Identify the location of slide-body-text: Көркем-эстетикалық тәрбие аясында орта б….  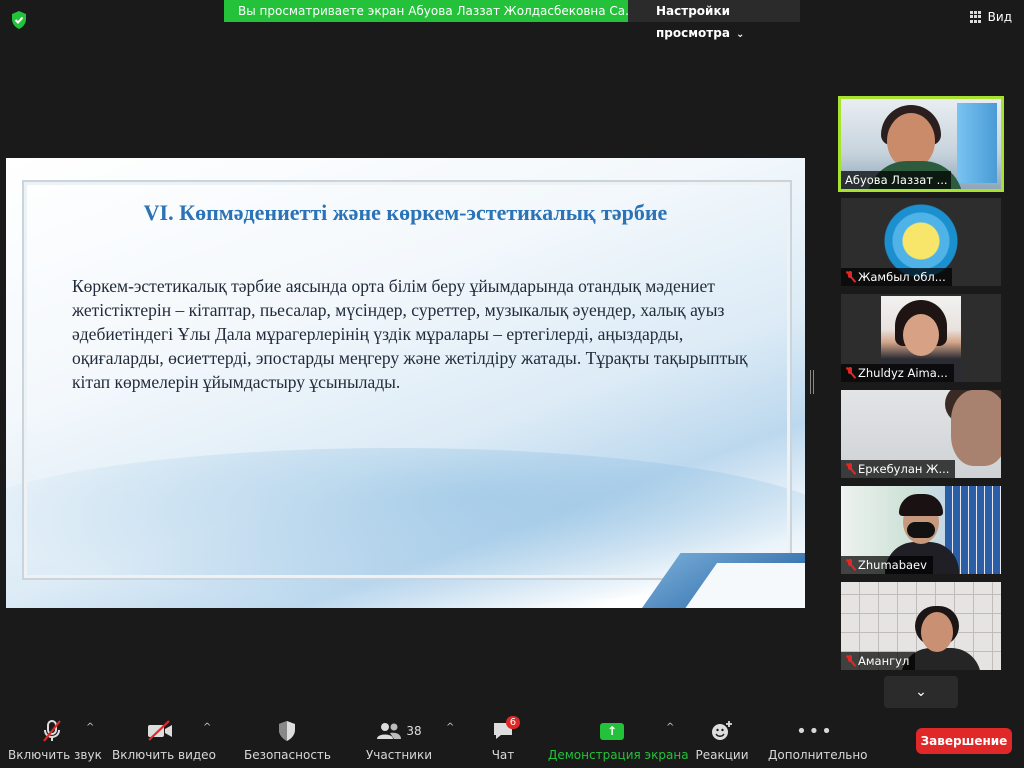
(410, 334).